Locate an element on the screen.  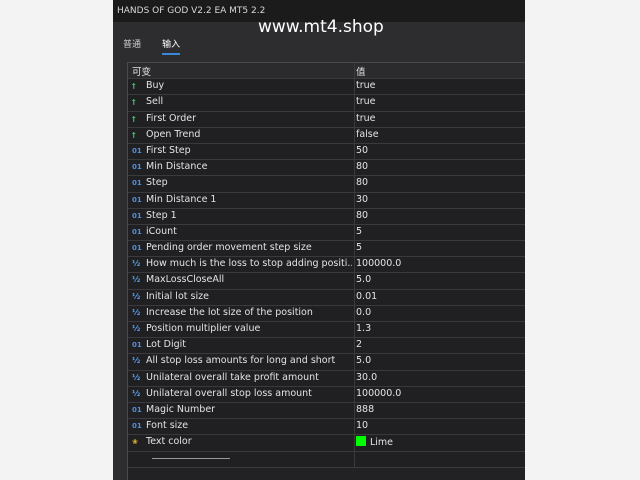
input-value: 888 is located at coordinates (365, 409).